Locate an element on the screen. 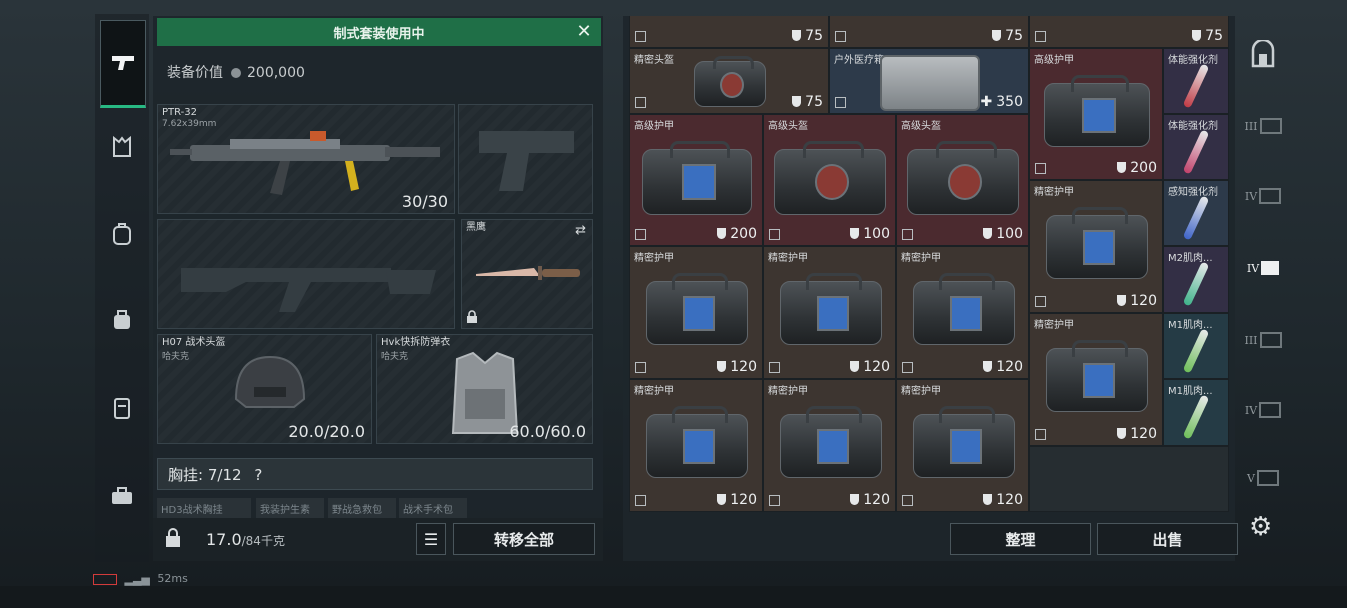 Image resolution: width=1347 pixels, height=608 pixels. swap-icon: ⇄ is located at coordinates (580, 230).